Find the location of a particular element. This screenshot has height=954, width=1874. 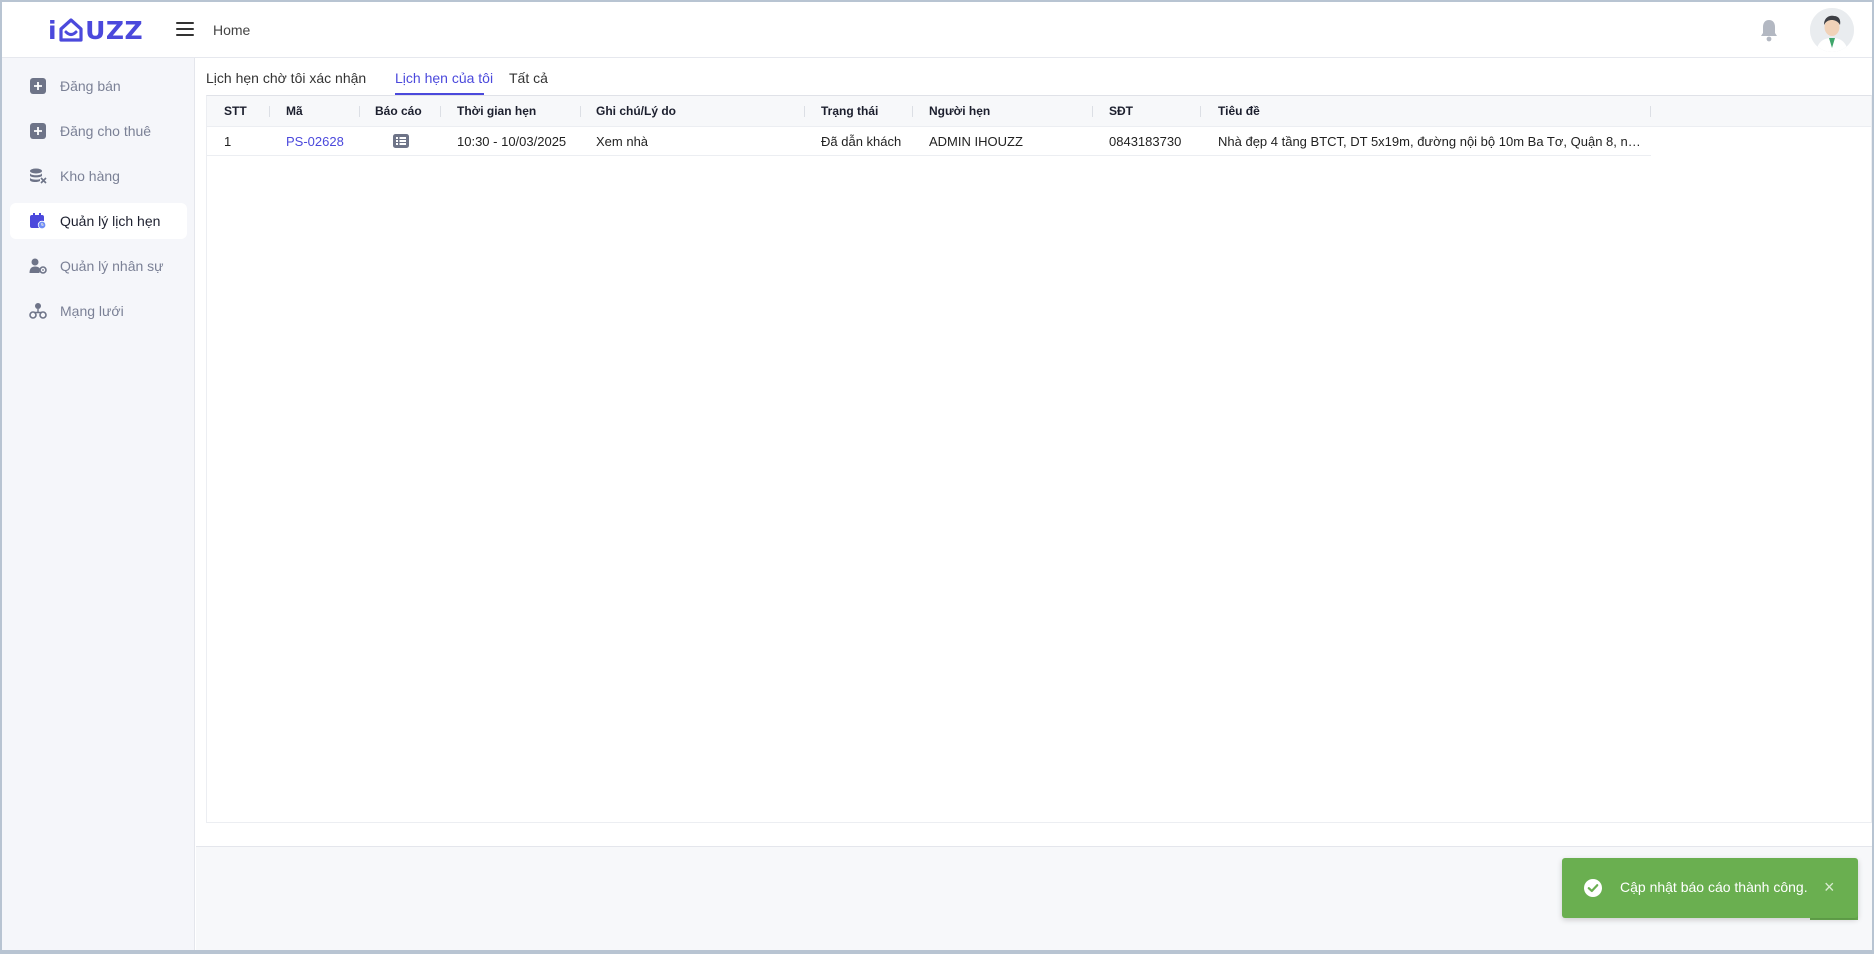

column-header-trang-thai: Trạng thái is located at coordinates (849, 111).